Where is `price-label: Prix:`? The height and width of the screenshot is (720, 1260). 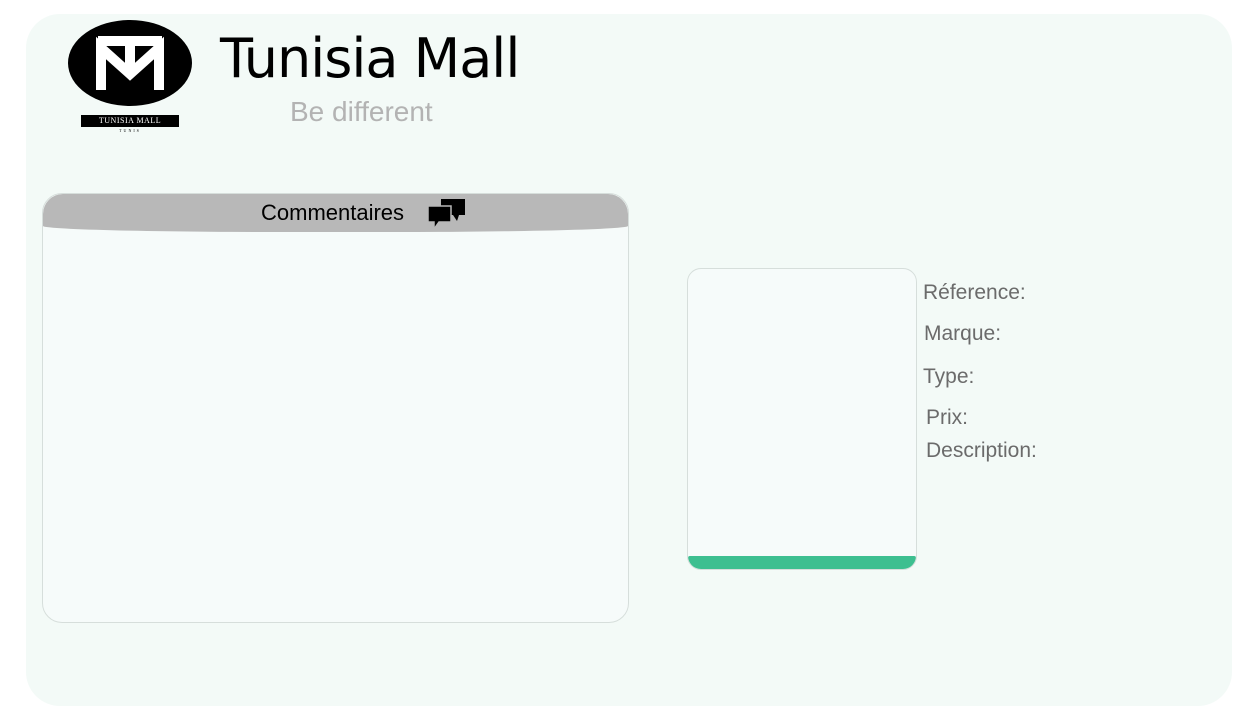 price-label: Prix: is located at coordinates (947, 417).